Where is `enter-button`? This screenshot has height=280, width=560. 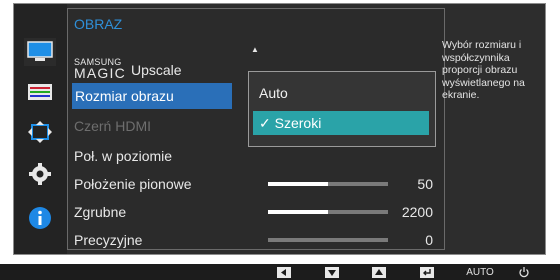
enter-button is located at coordinates (427, 272).